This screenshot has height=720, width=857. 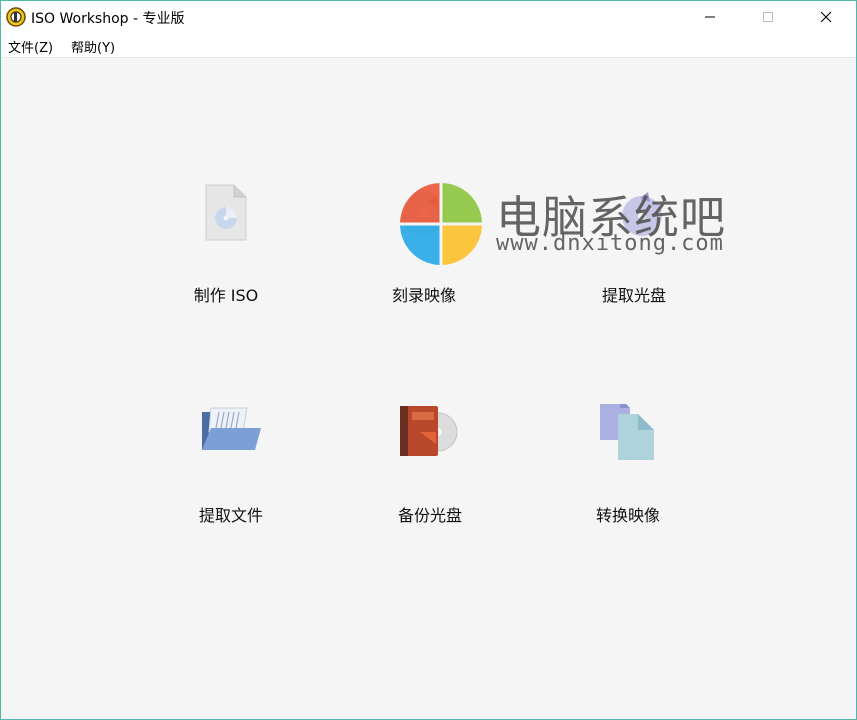 What do you see at coordinates (610, 243) in the screenshot?
I see `watermark-url: www.dnxitong.com` at bounding box center [610, 243].